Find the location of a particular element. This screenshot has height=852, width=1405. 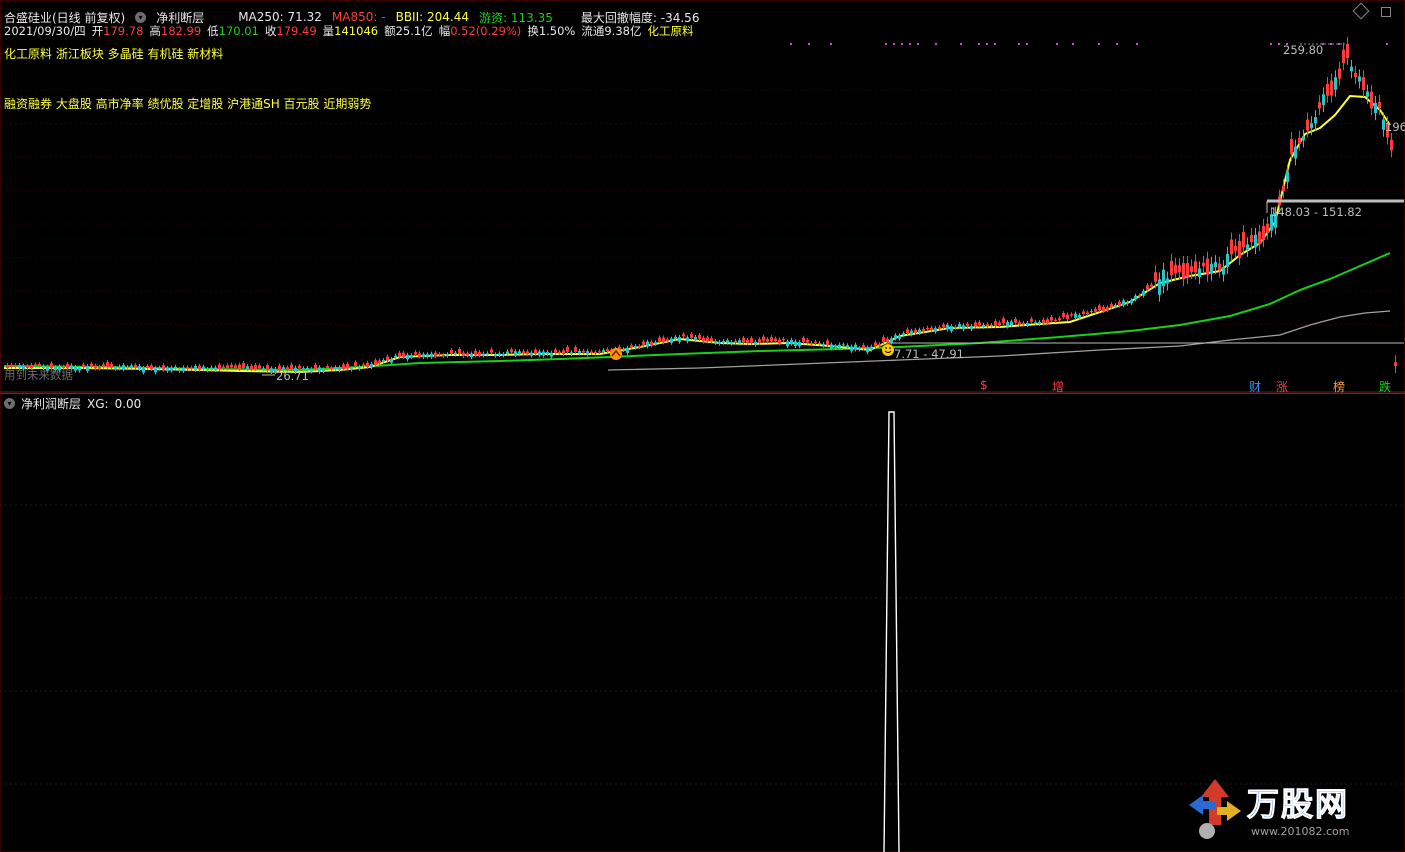

event-marker-rise: 涨 is located at coordinates (1282, 386).